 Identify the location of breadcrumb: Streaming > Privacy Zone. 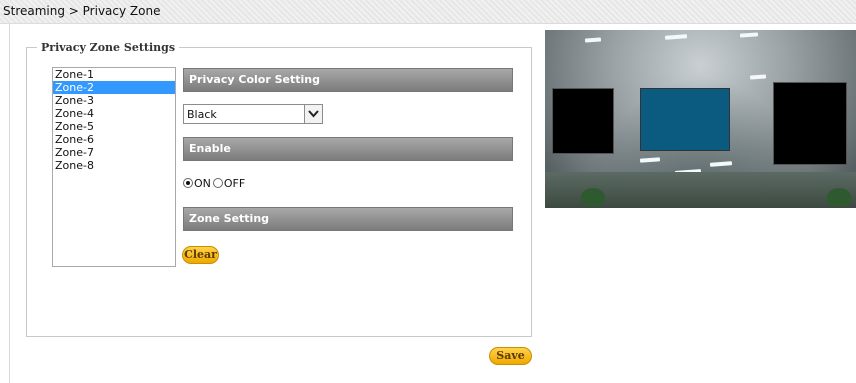
(82, 11).